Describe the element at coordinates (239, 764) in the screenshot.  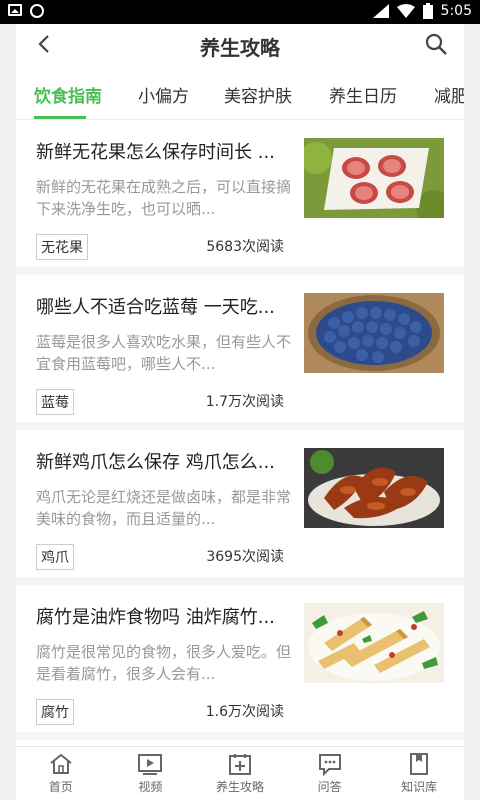
I see `guide-icon` at that location.